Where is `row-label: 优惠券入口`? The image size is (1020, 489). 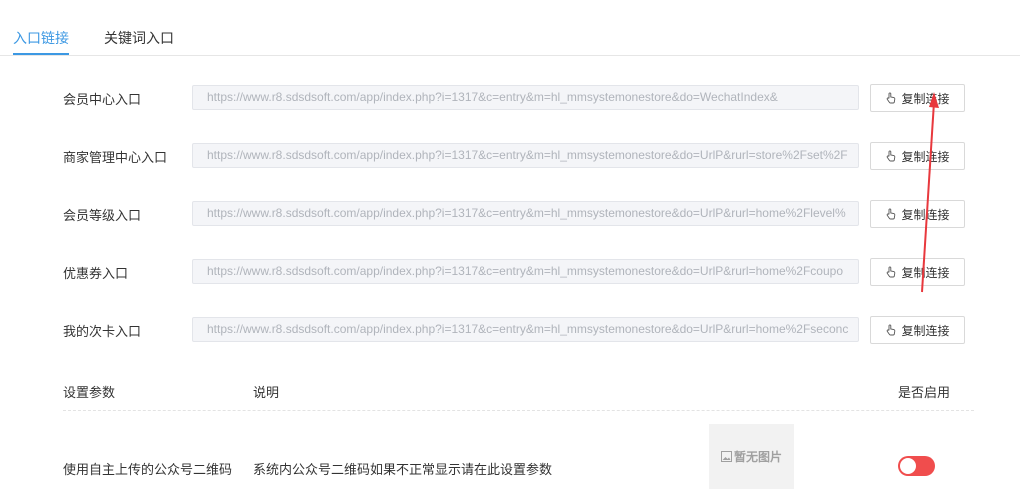
row-label: 优惠券入口 is located at coordinates (96, 273).